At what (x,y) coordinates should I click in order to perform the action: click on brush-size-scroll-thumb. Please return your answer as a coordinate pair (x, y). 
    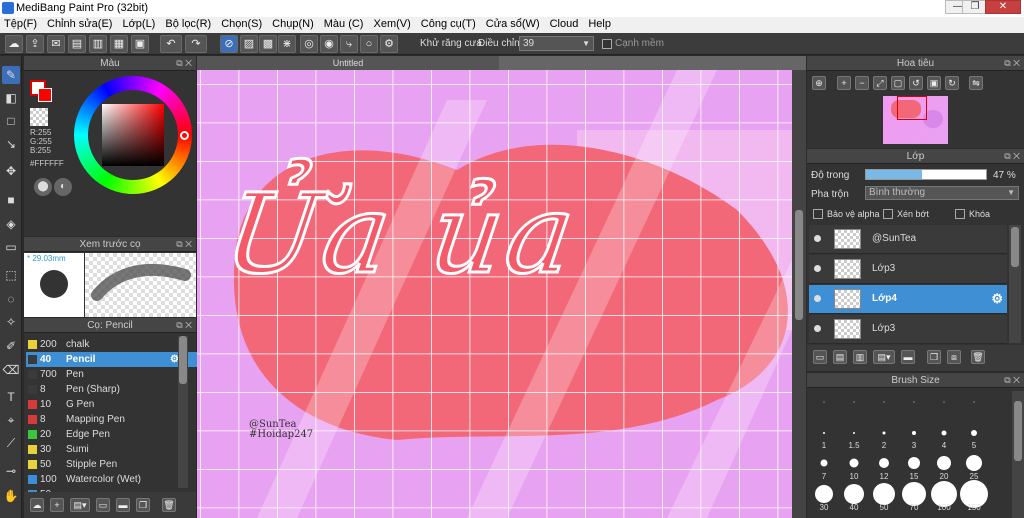
    Looking at the image, I should click on (1018, 431).